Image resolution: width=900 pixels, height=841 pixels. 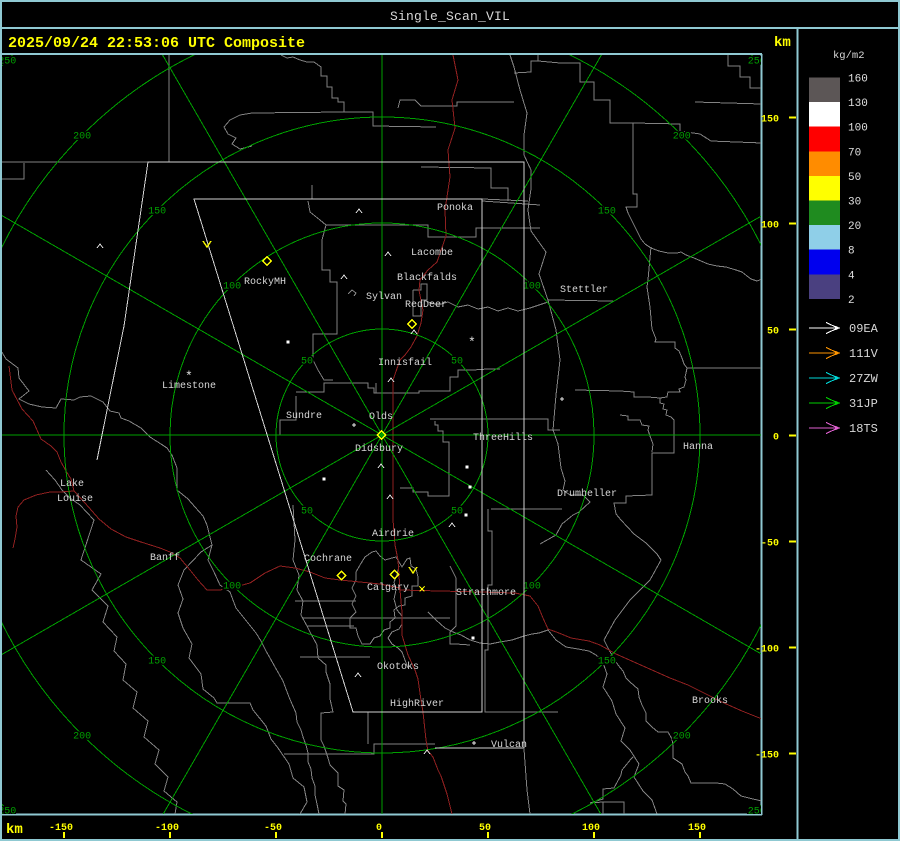 I want to click on svg-text: Vulcan, so click(x=509, y=745).